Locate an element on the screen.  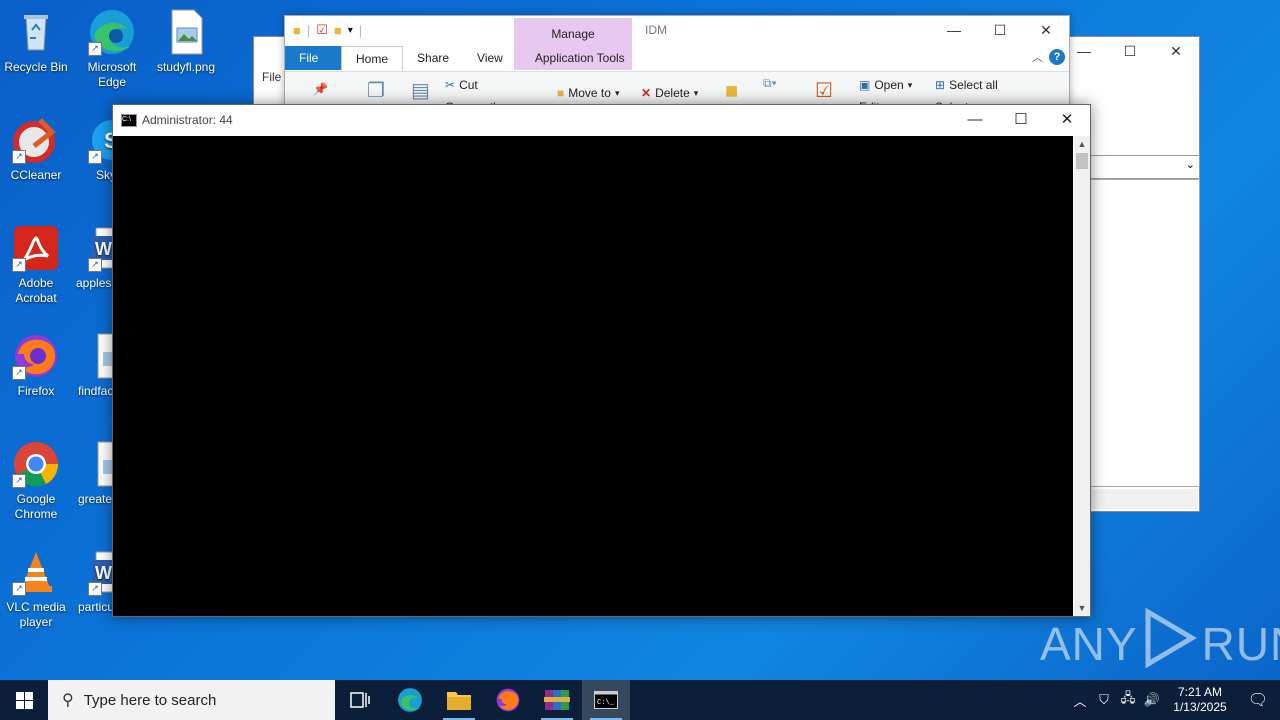
desktop-icon-google-chrome: ↗ Google Chrome is located at coordinates (36, 481).